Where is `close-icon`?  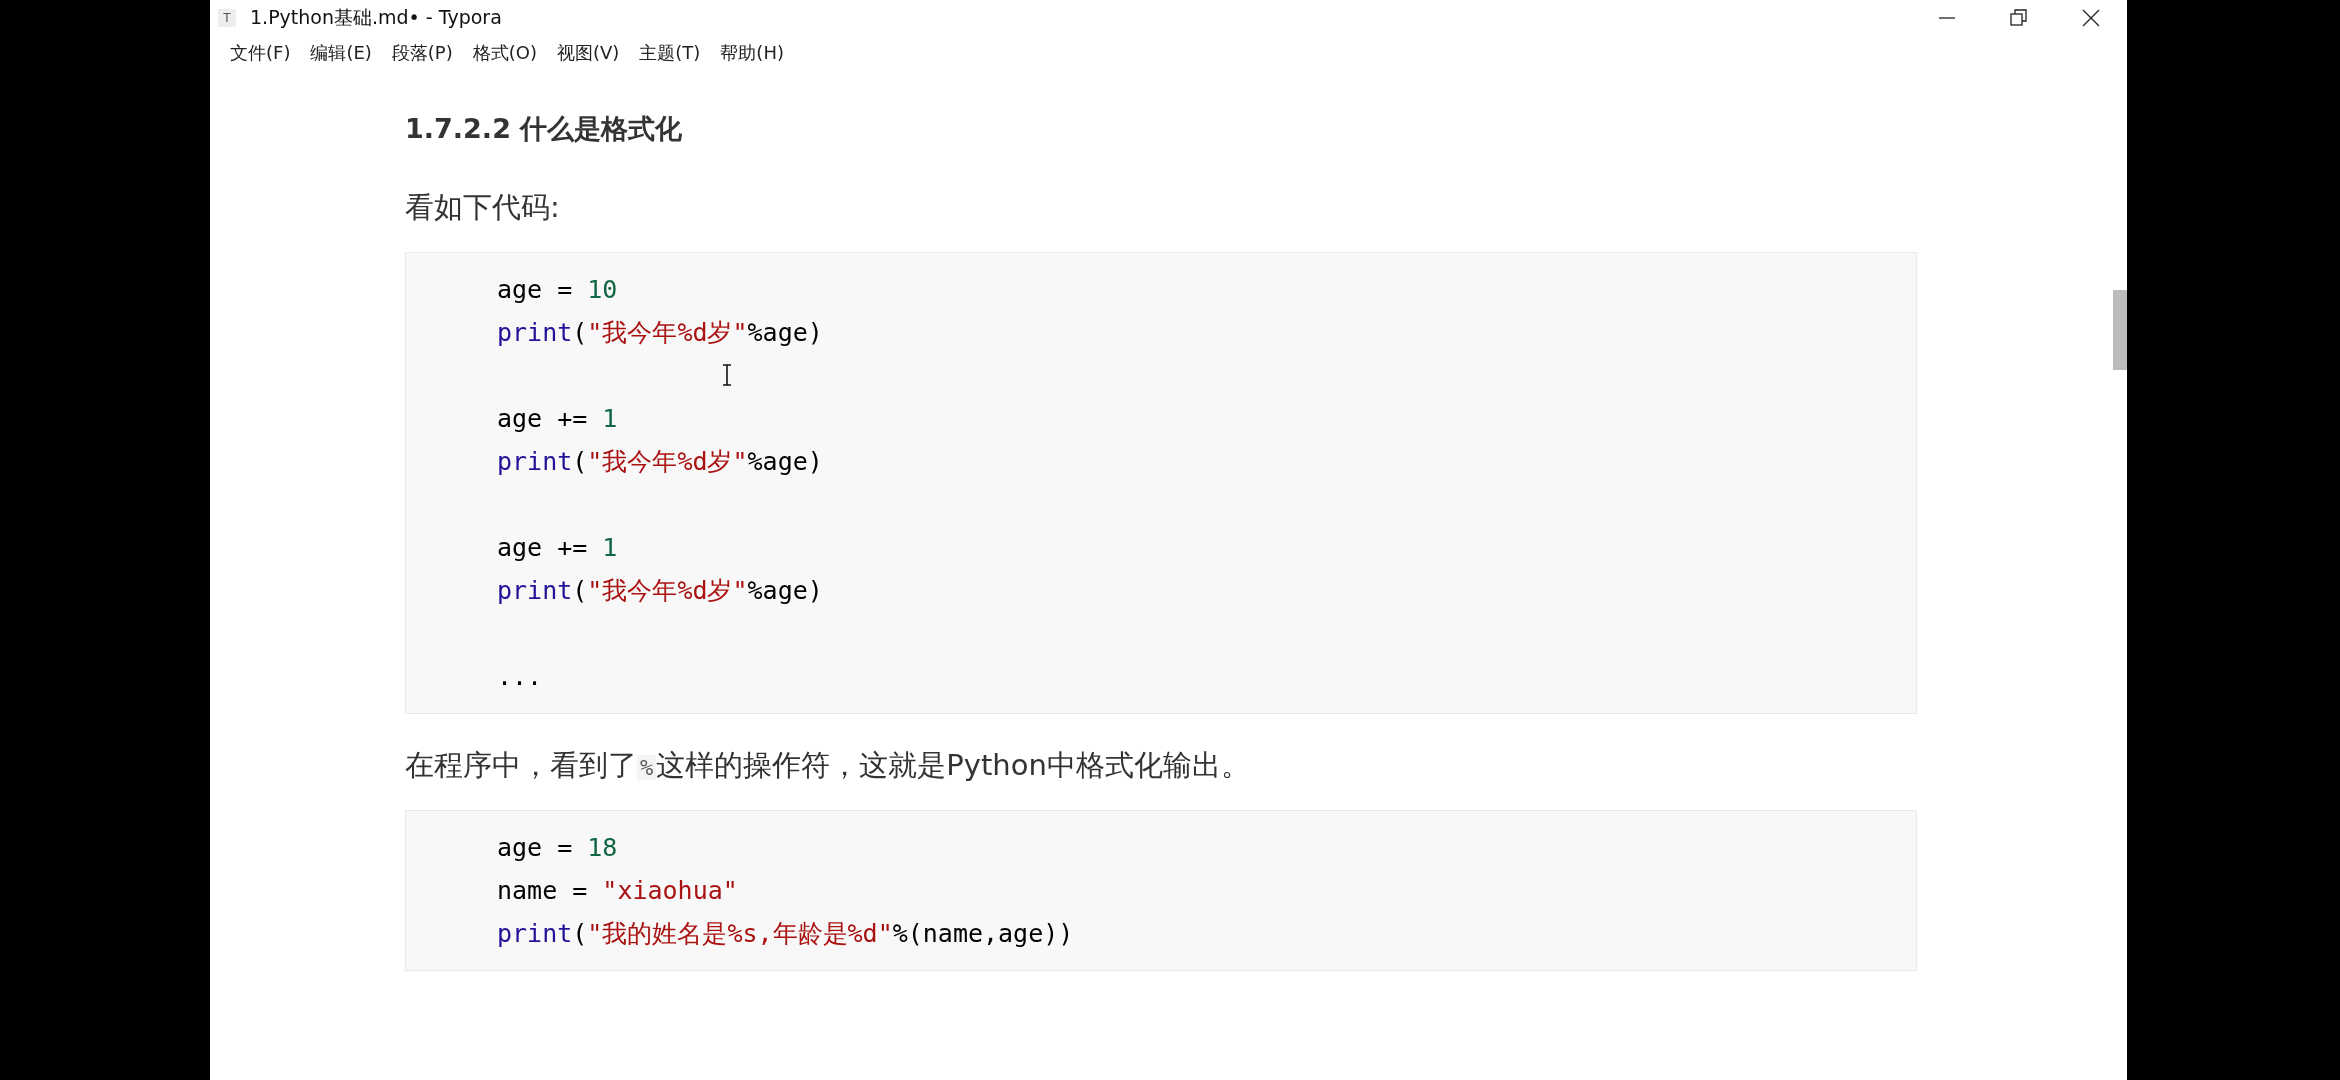
close-icon is located at coordinates (2091, 18).